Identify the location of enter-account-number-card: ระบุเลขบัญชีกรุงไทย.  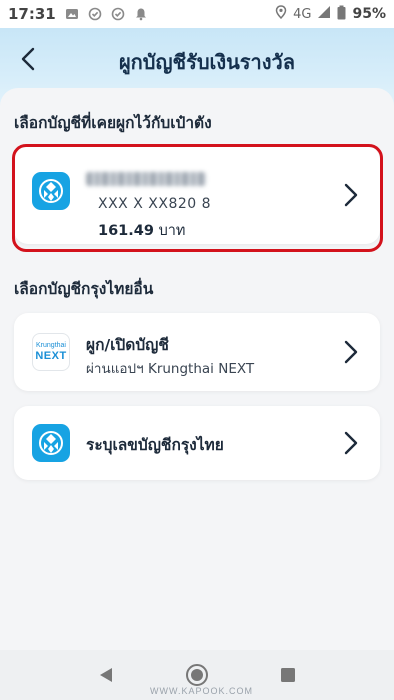
(197, 443).